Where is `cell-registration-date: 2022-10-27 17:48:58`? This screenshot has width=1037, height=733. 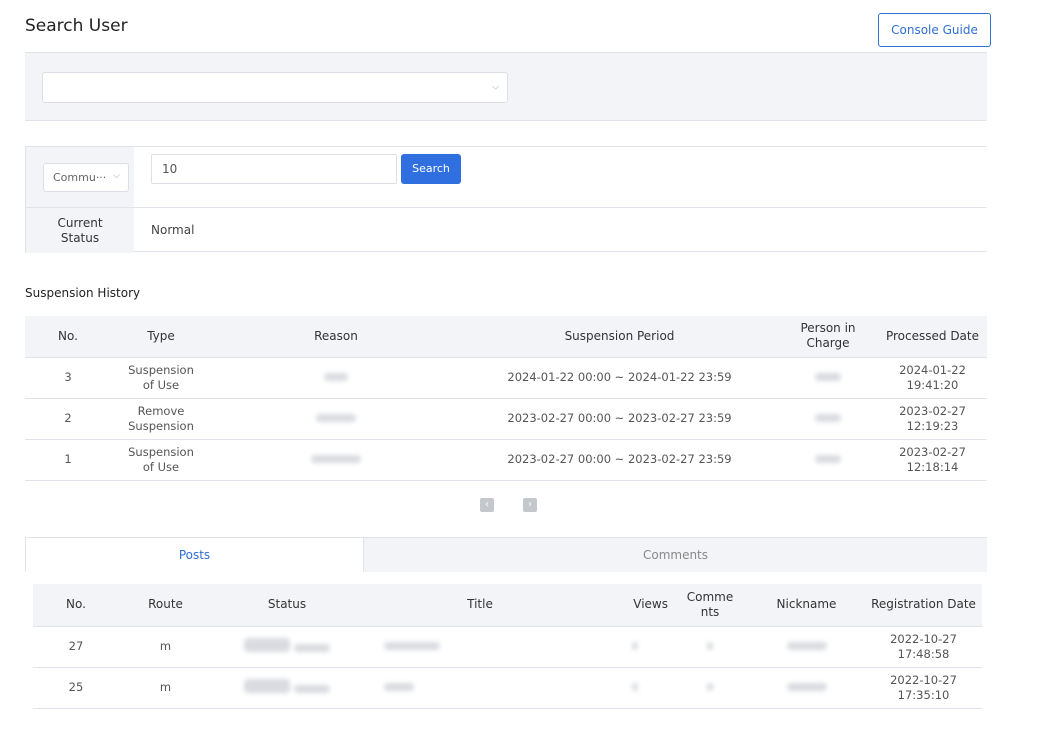 cell-registration-date: 2022-10-27 17:48:58 is located at coordinates (923, 647).